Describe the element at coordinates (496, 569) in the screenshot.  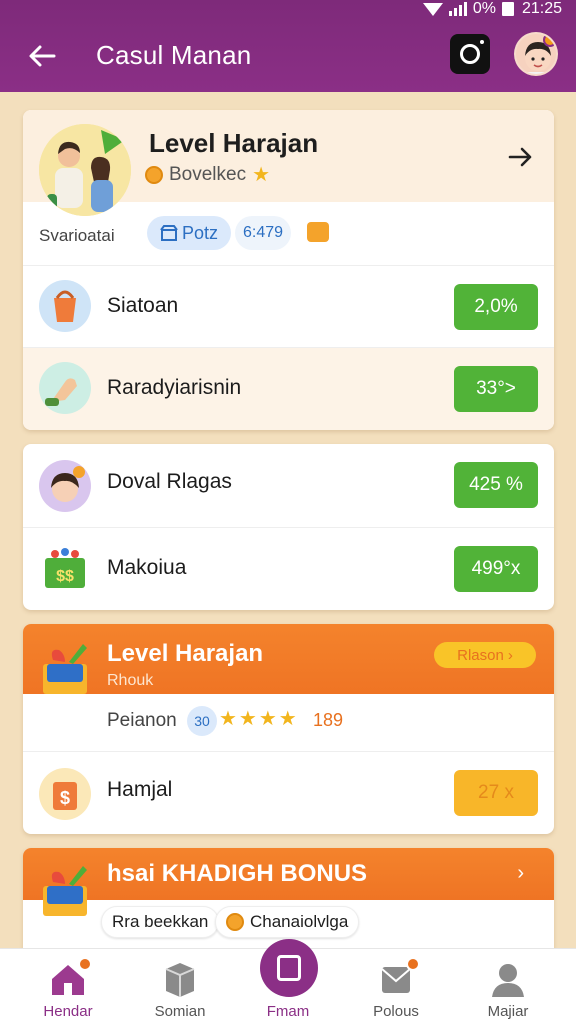
I see `row-value-button: 499°x` at that location.